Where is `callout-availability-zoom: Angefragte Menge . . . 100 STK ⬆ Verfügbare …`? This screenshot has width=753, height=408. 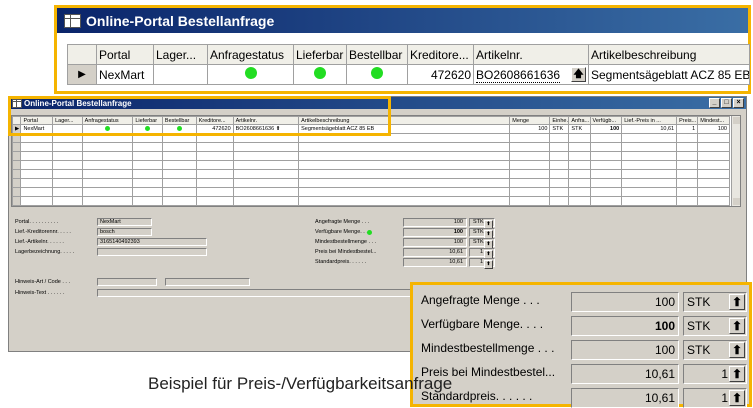
callout-availability-zoom: Angefragte Menge . . . 100 STK ⬆ Verfügbare … is located at coordinates (581, 345).